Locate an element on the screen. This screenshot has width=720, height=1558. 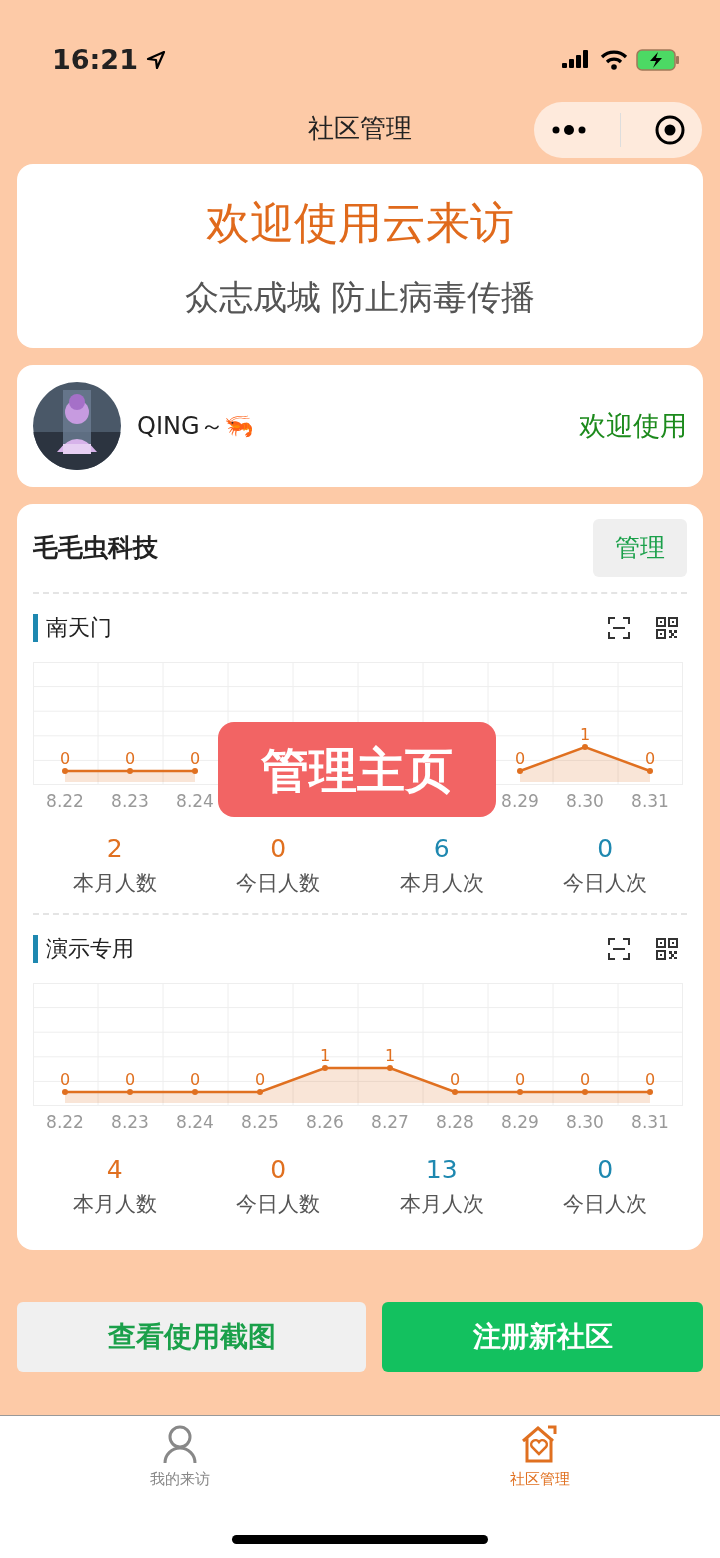
axis-label: 8.27 is located at coordinates (390, 1122).